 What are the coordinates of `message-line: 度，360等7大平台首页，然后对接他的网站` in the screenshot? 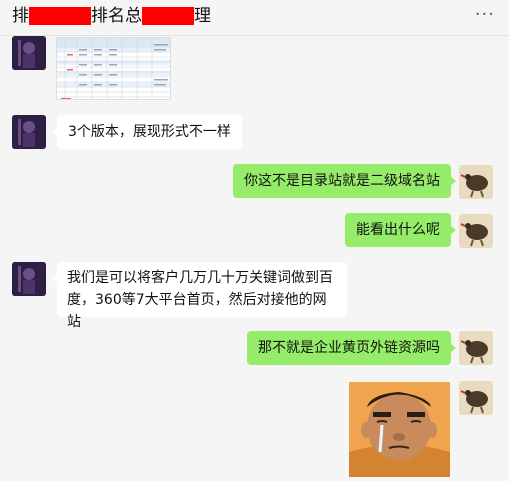 It's located at (197, 311).